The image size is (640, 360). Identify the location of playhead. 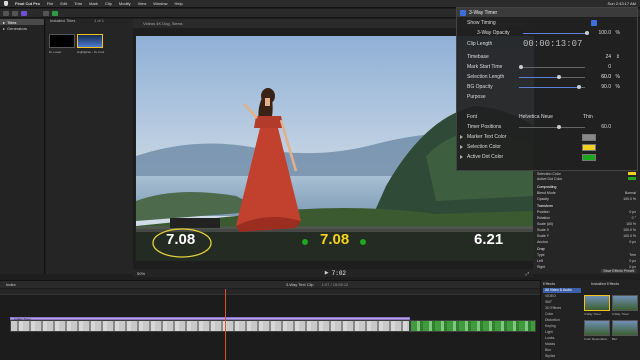
(225, 324).